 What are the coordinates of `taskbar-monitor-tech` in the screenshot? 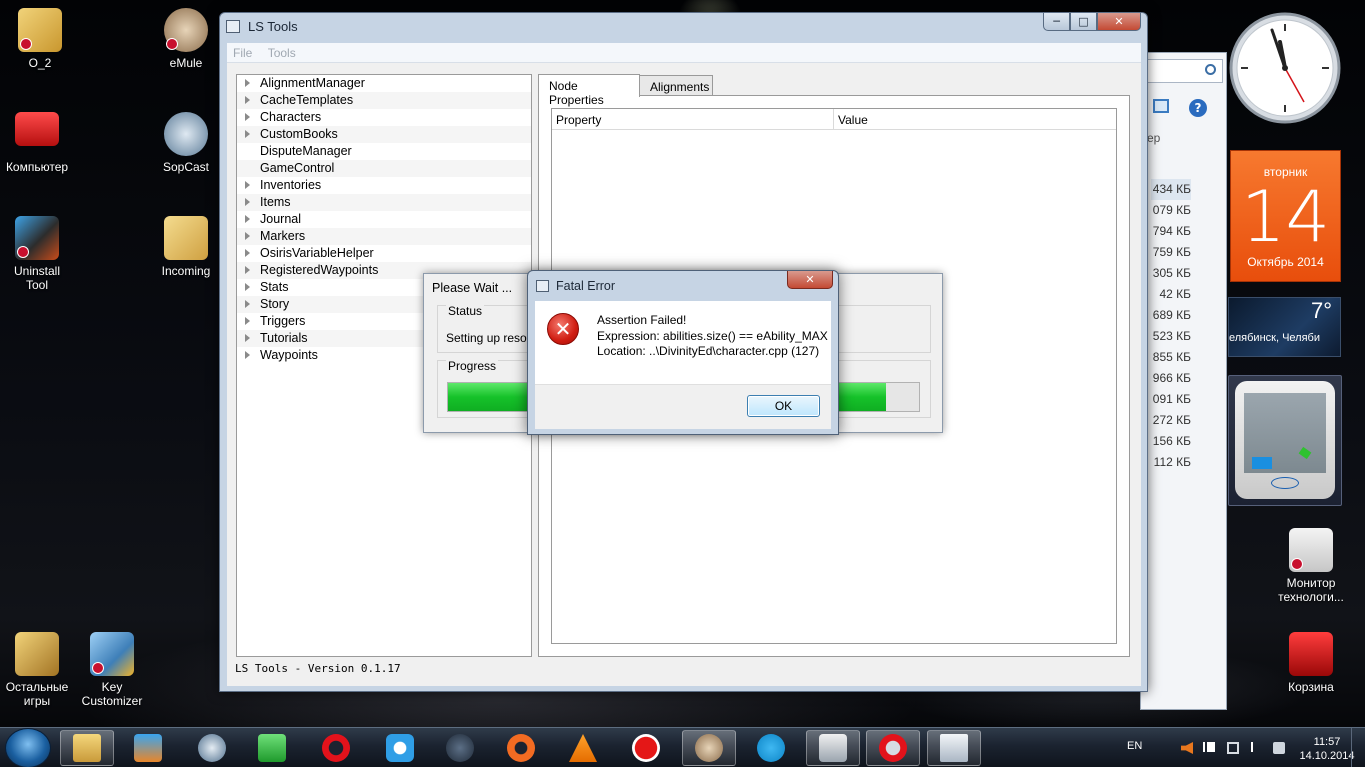 It's located at (833, 748).